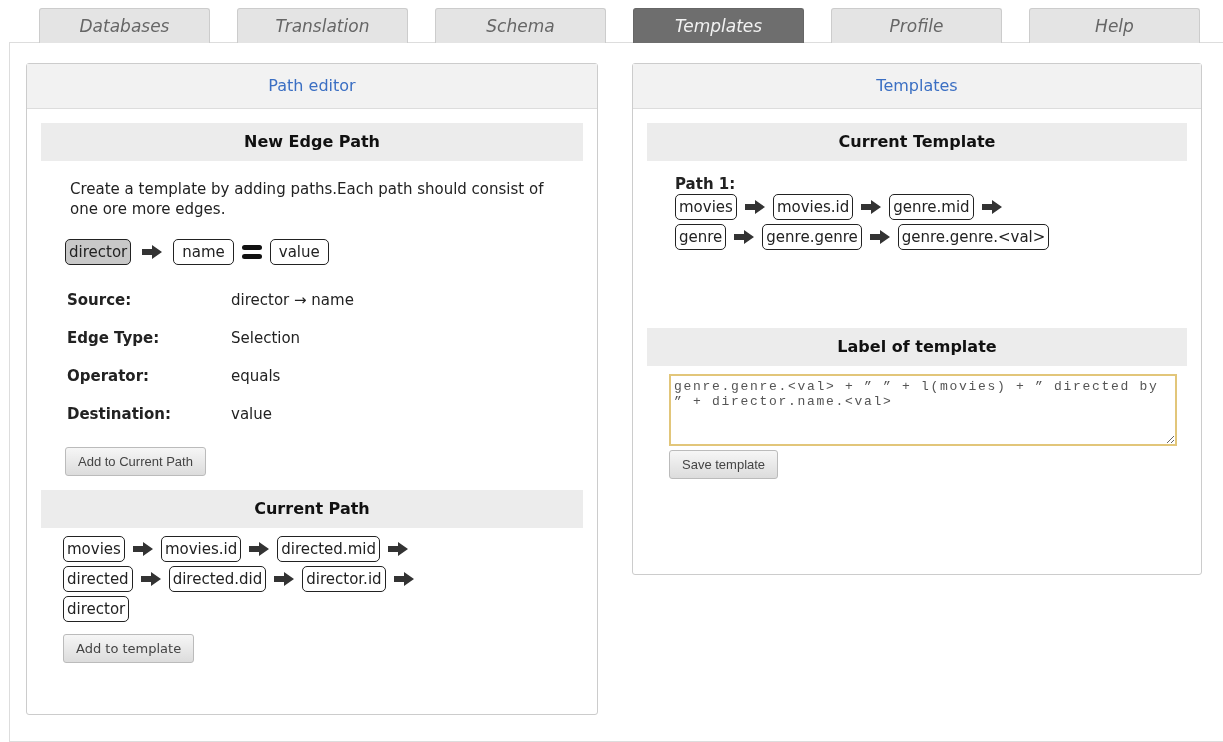 The height and width of the screenshot is (742, 1223). Describe the element at coordinates (299, 252) in the screenshot. I see `node-chip: value` at that location.